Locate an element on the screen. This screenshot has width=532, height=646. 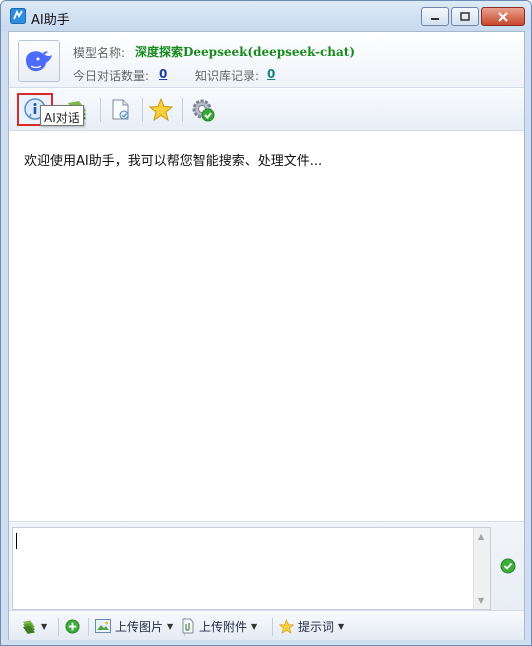
model-avatar is located at coordinates (39, 61).